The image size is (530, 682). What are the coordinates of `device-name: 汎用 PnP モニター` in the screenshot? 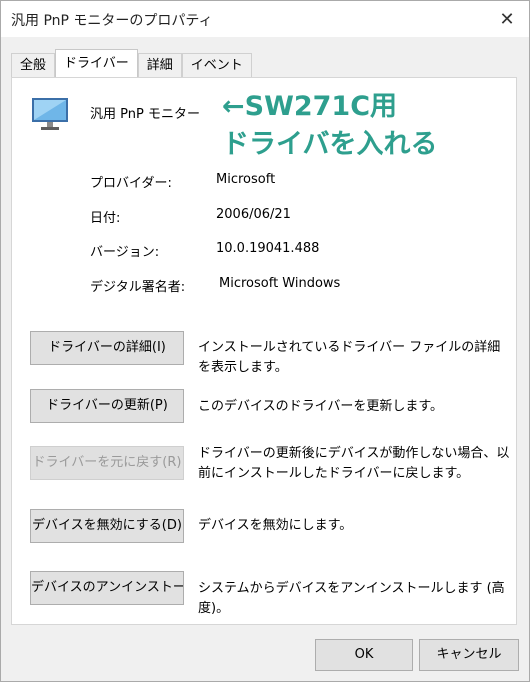 It's located at (145, 114).